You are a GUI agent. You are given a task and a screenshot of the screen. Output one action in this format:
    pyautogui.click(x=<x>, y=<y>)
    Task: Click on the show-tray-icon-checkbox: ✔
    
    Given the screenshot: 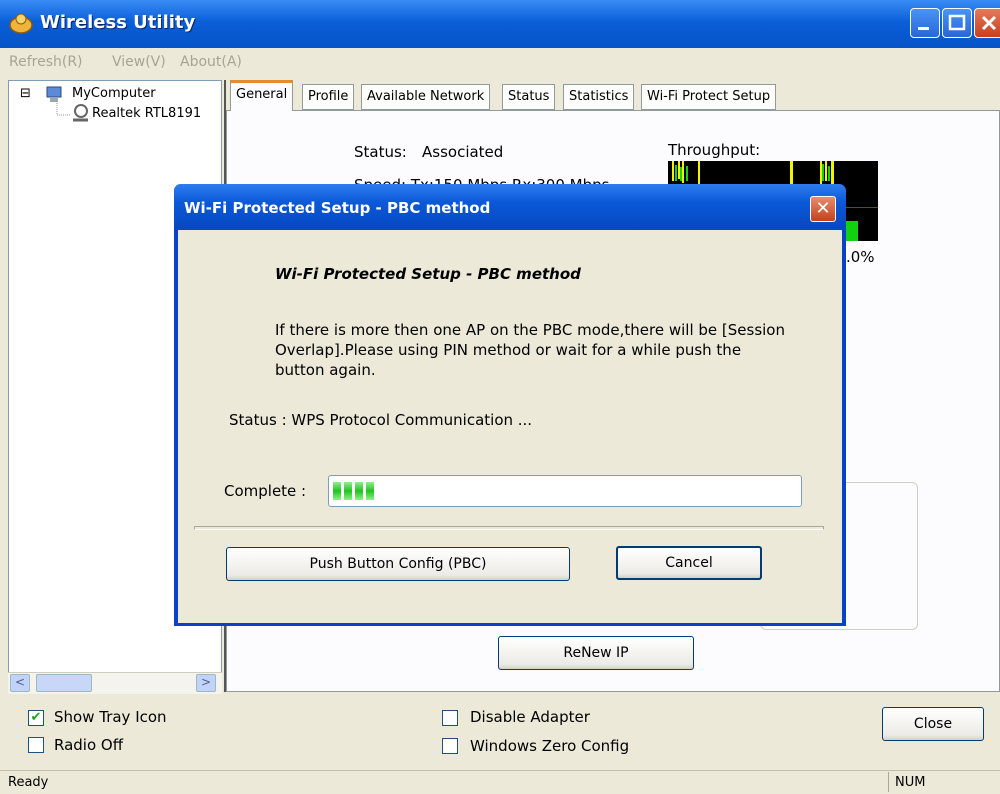 What is the action you would take?
    pyautogui.click(x=36, y=718)
    